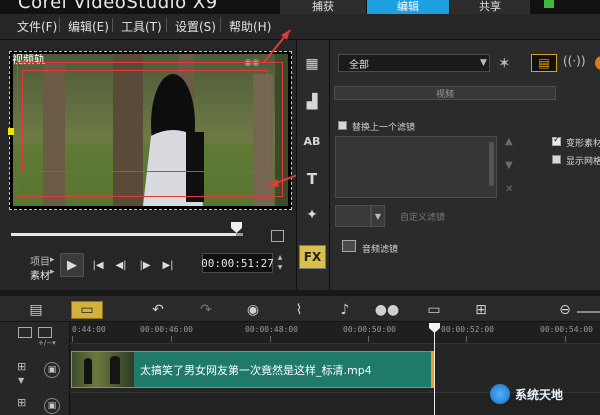 This screenshot has height=415, width=600. What do you see at coordinates (434, 328) in the screenshot?
I see `playhead` at bounding box center [434, 328].